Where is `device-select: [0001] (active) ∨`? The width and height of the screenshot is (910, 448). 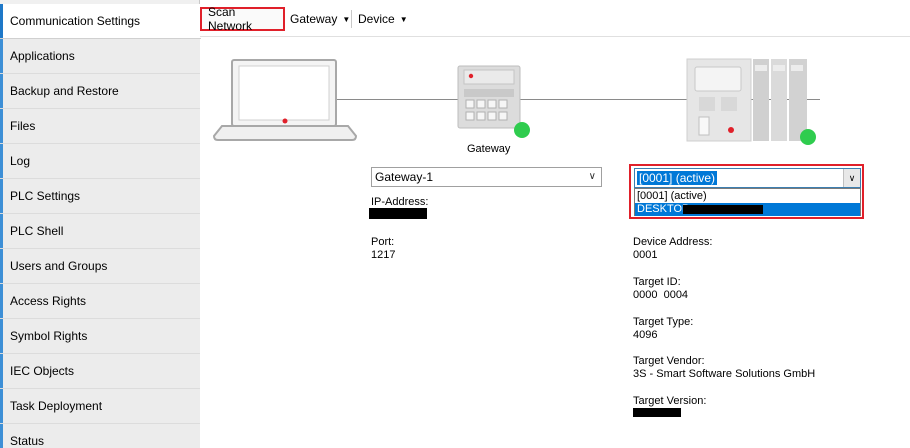 device-select: [0001] (active) ∨ is located at coordinates (747, 178).